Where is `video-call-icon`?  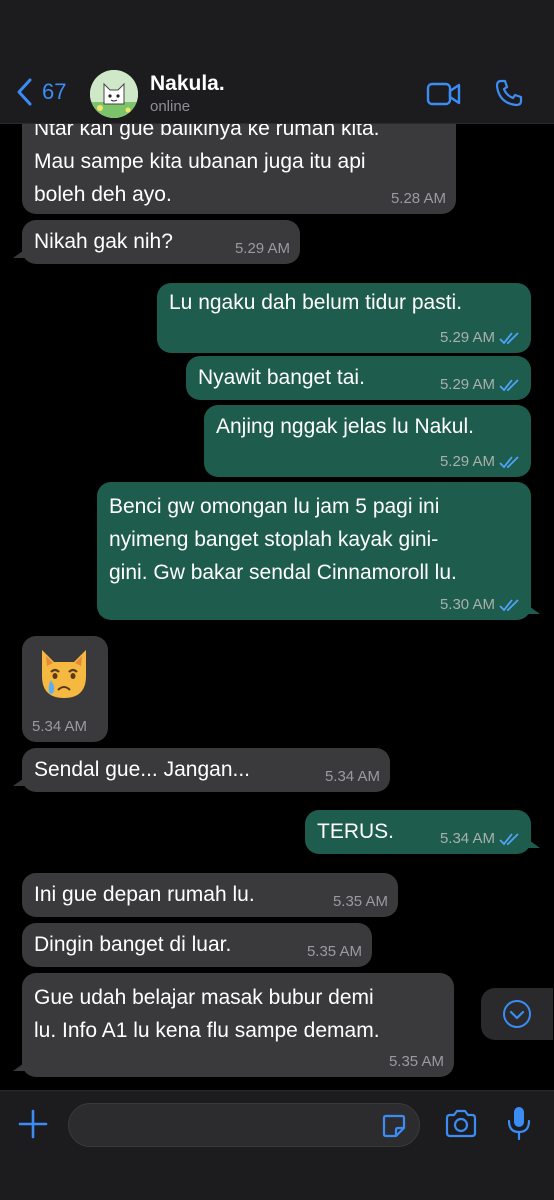
video-call-icon is located at coordinates (444, 94).